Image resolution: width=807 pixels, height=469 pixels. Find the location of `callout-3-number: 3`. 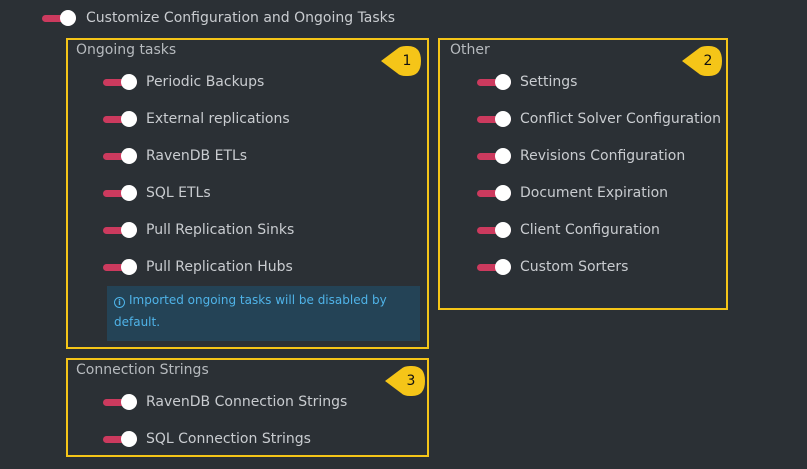

callout-3-number: 3 is located at coordinates (411, 381).